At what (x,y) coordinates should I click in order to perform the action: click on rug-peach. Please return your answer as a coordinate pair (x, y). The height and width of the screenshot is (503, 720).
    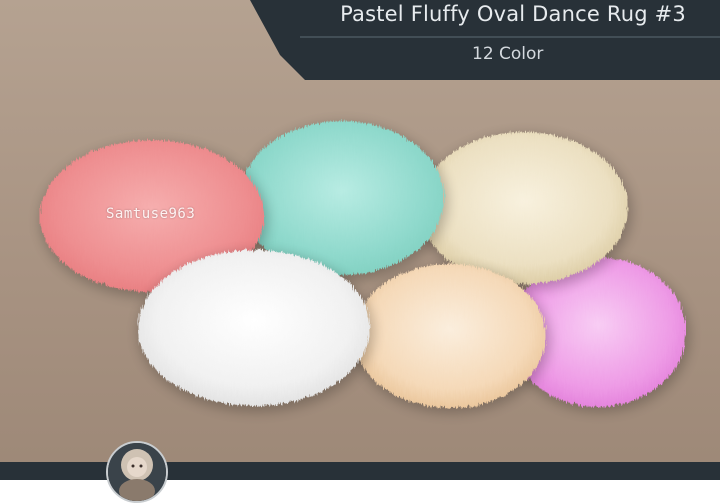
    Looking at the image, I should click on (450, 336).